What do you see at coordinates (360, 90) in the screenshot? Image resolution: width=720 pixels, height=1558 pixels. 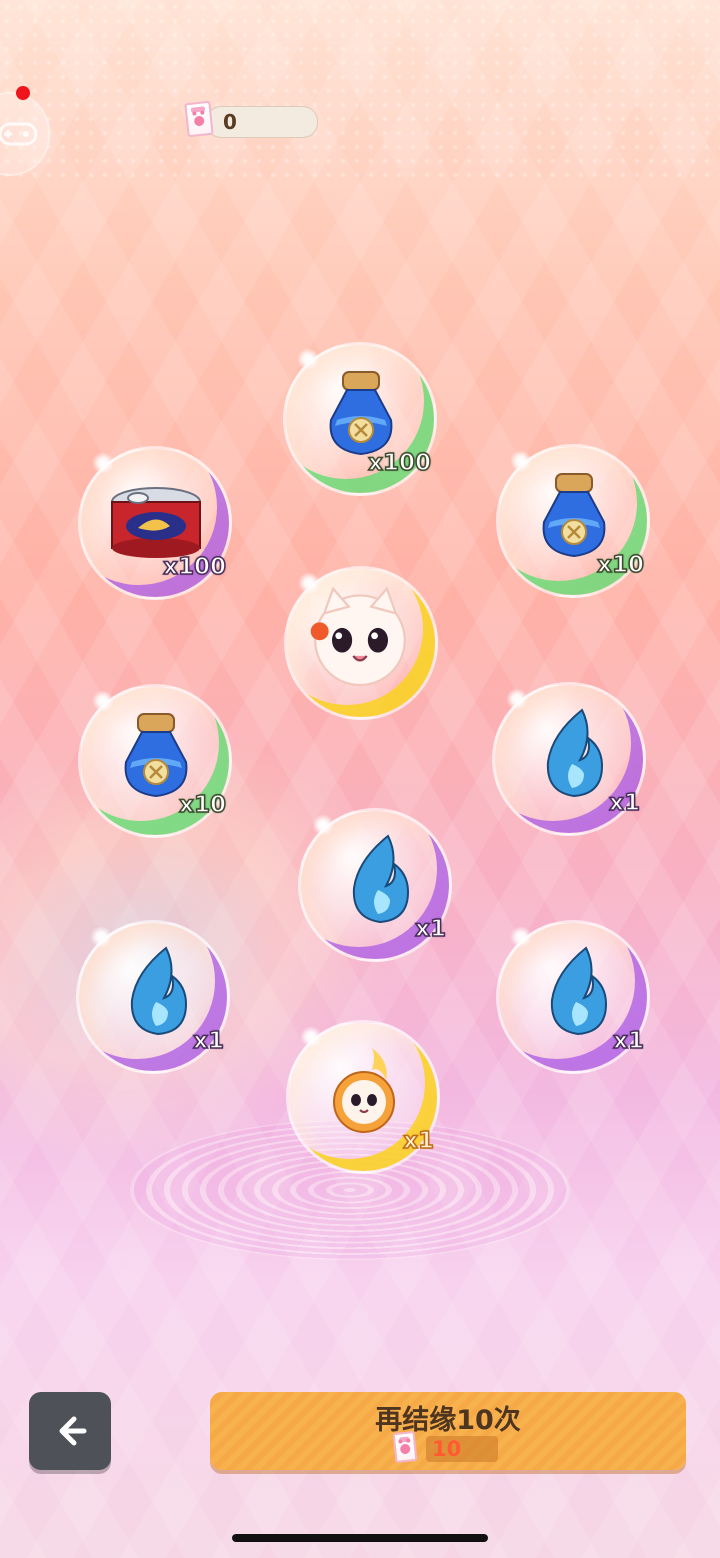 I see `dot-pattern-overlay` at bounding box center [360, 90].